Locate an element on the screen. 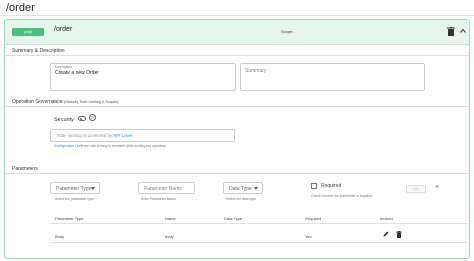 Image resolution: width=474 pixels, height=261 pixels. data-type-select: Data Type is located at coordinates (243, 188).